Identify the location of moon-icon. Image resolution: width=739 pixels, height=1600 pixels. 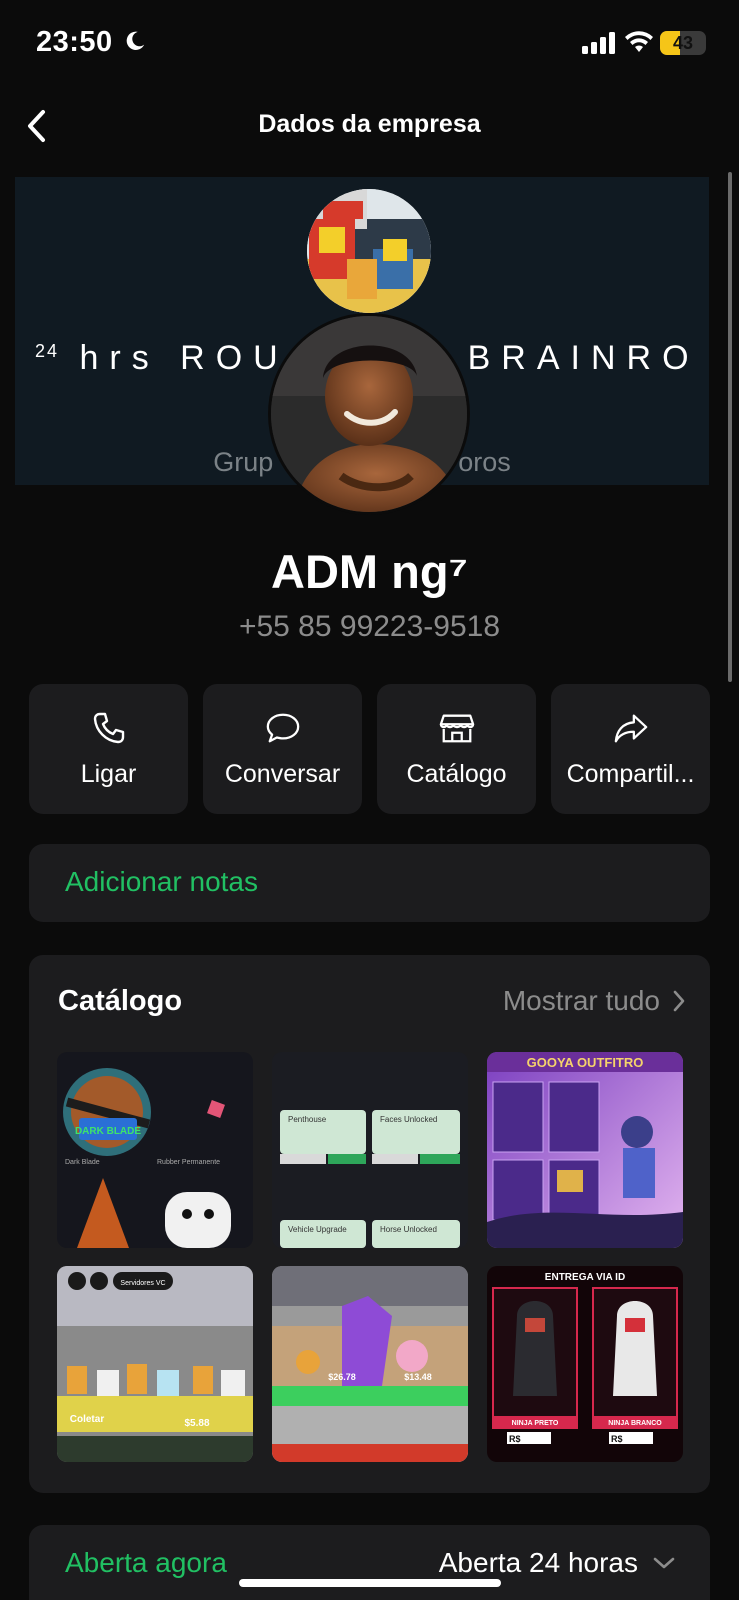
(135, 40).